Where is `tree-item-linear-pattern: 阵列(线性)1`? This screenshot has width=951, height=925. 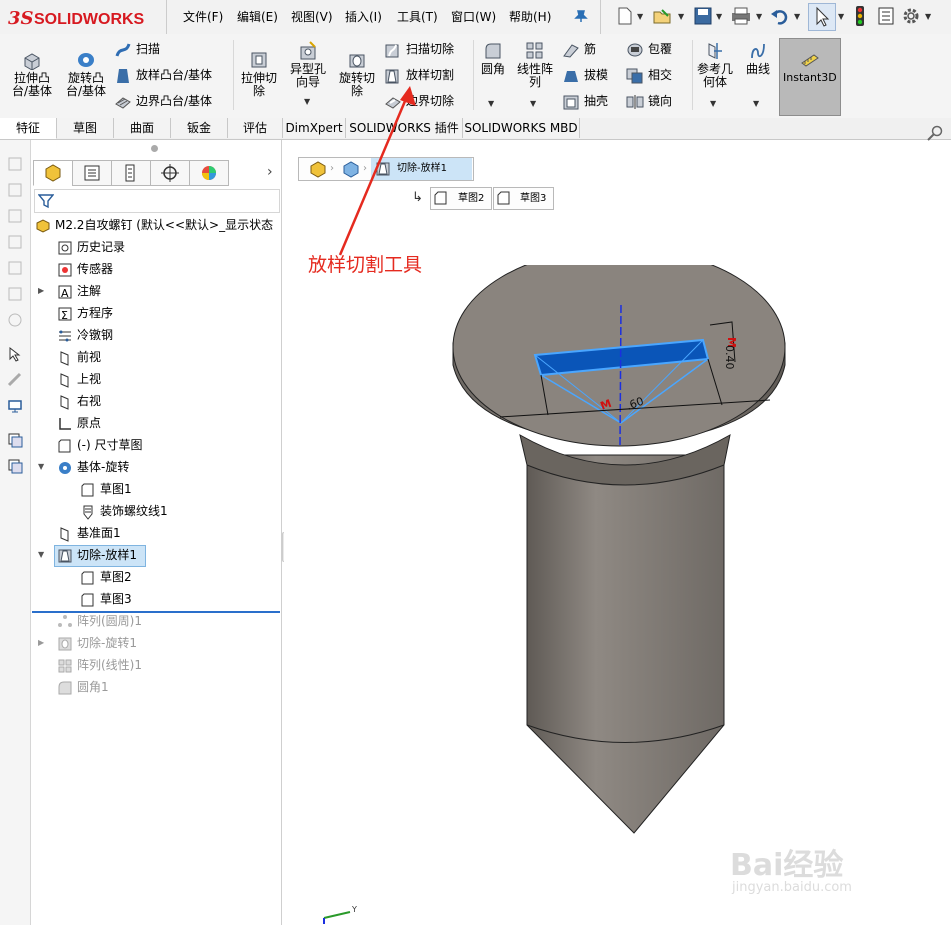
tree-item-linear-pattern: 阵列(线性)1 is located at coordinates (99, 665).